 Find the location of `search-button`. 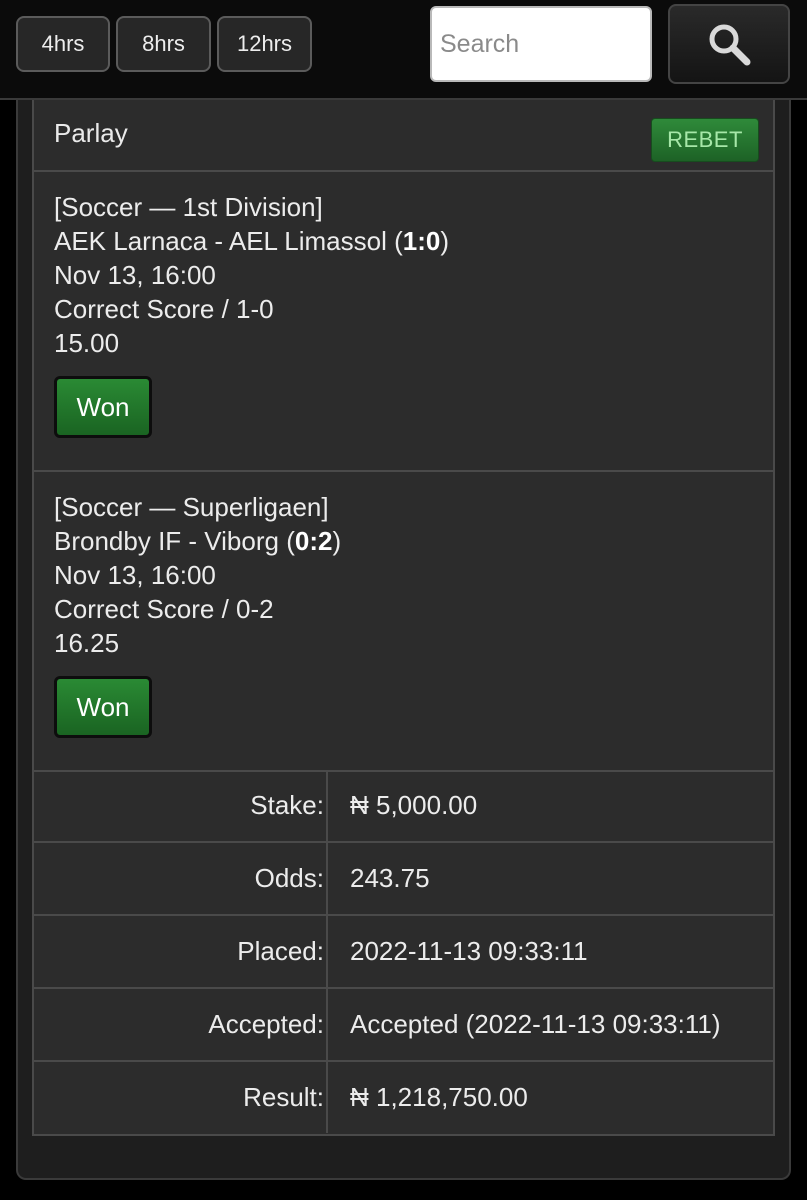

search-button is located at coordinates (729, 44).